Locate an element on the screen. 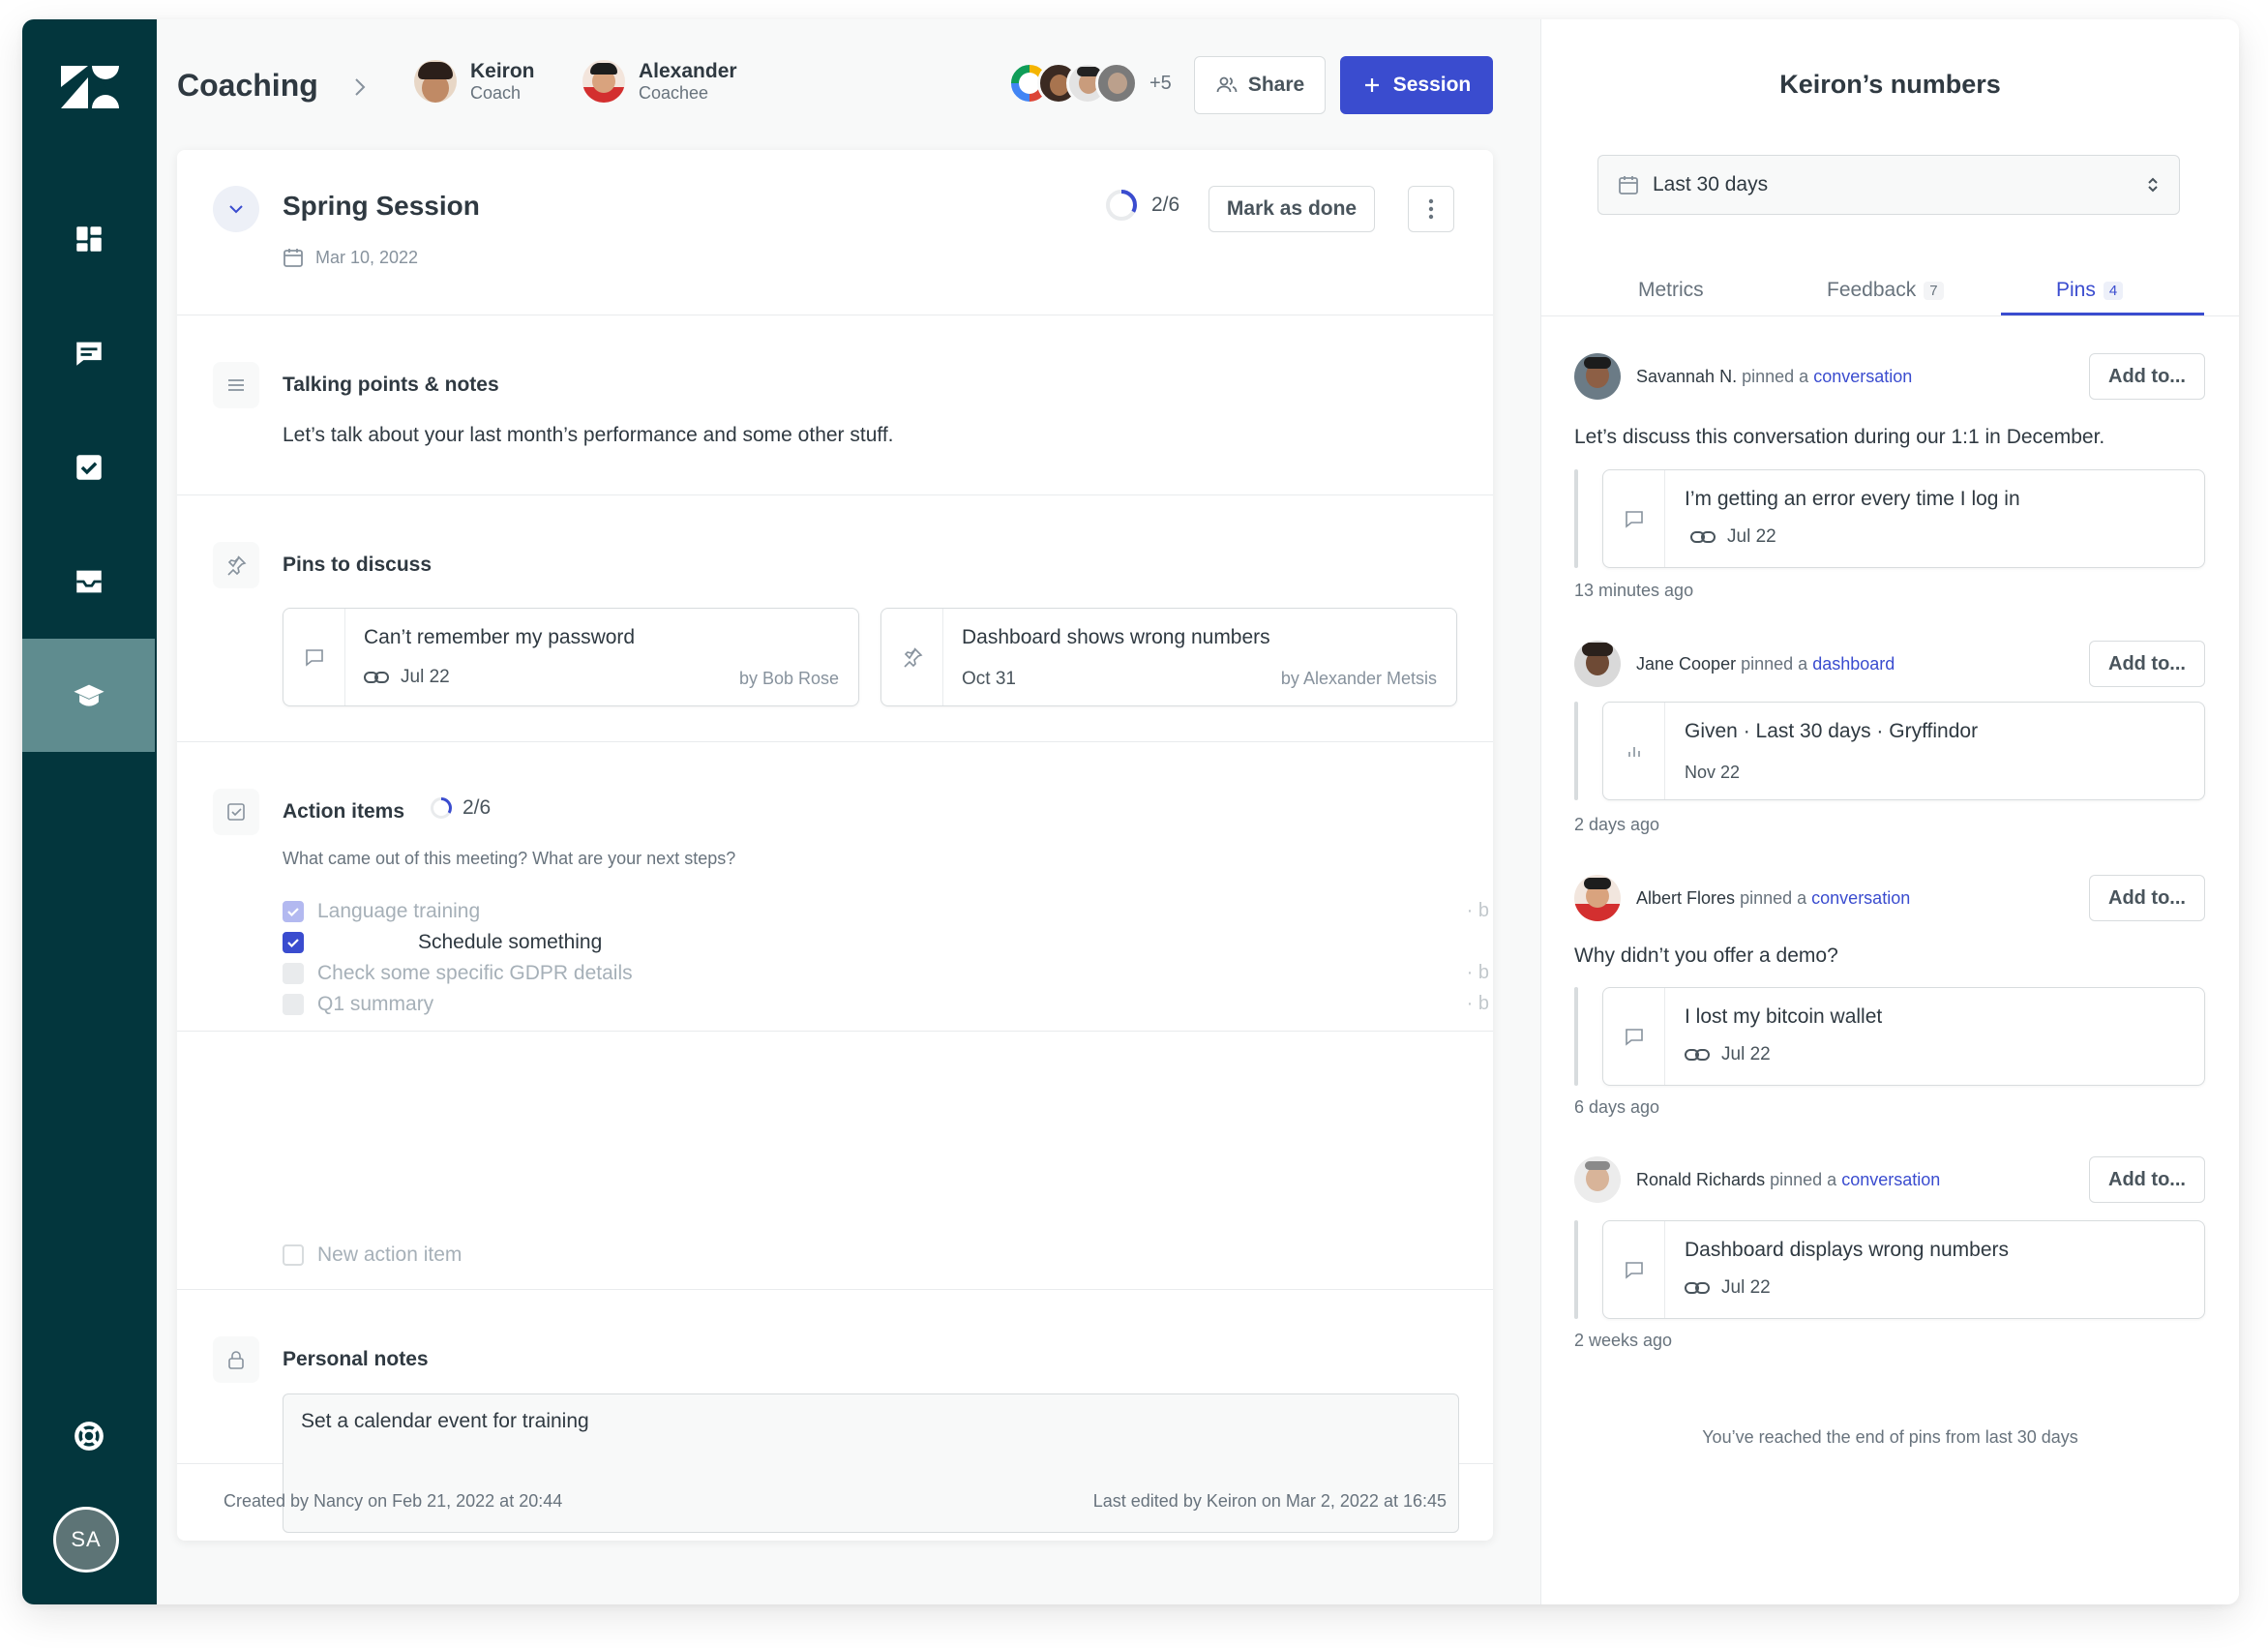  pin-quote: I lost my bitcoin wallet Jul 22 is located at coordinates (1889, 1037).